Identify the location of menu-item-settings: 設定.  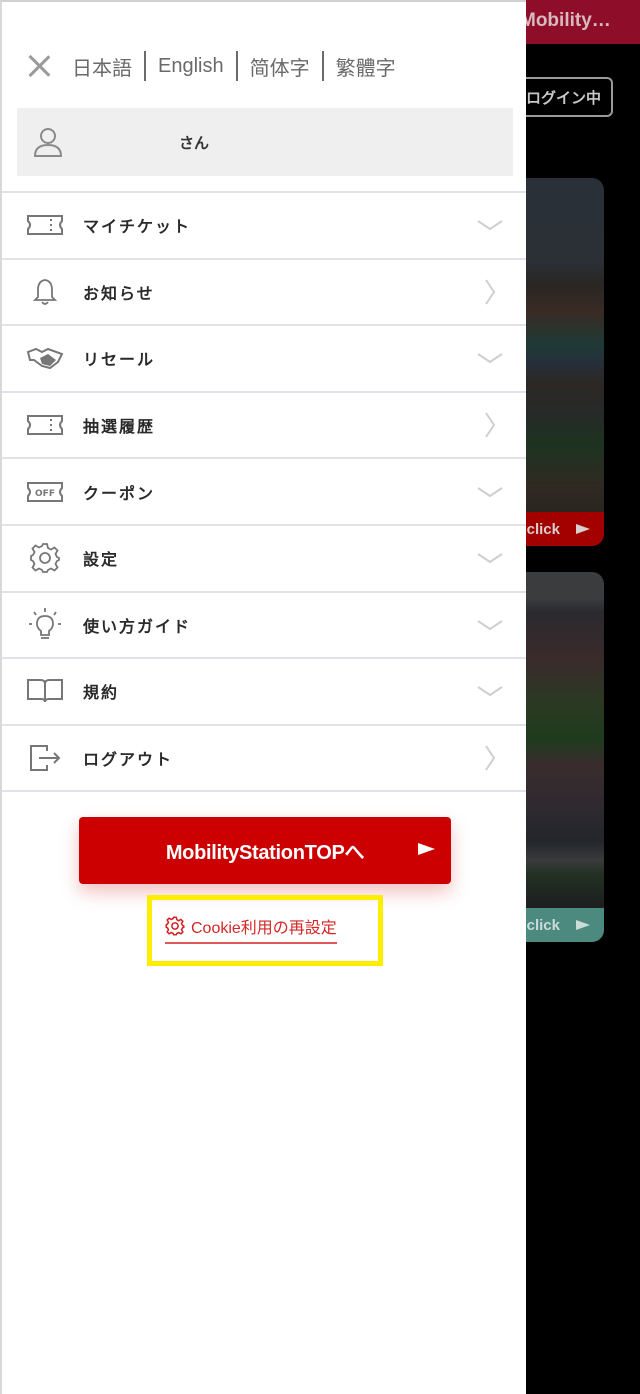
(264, 559).